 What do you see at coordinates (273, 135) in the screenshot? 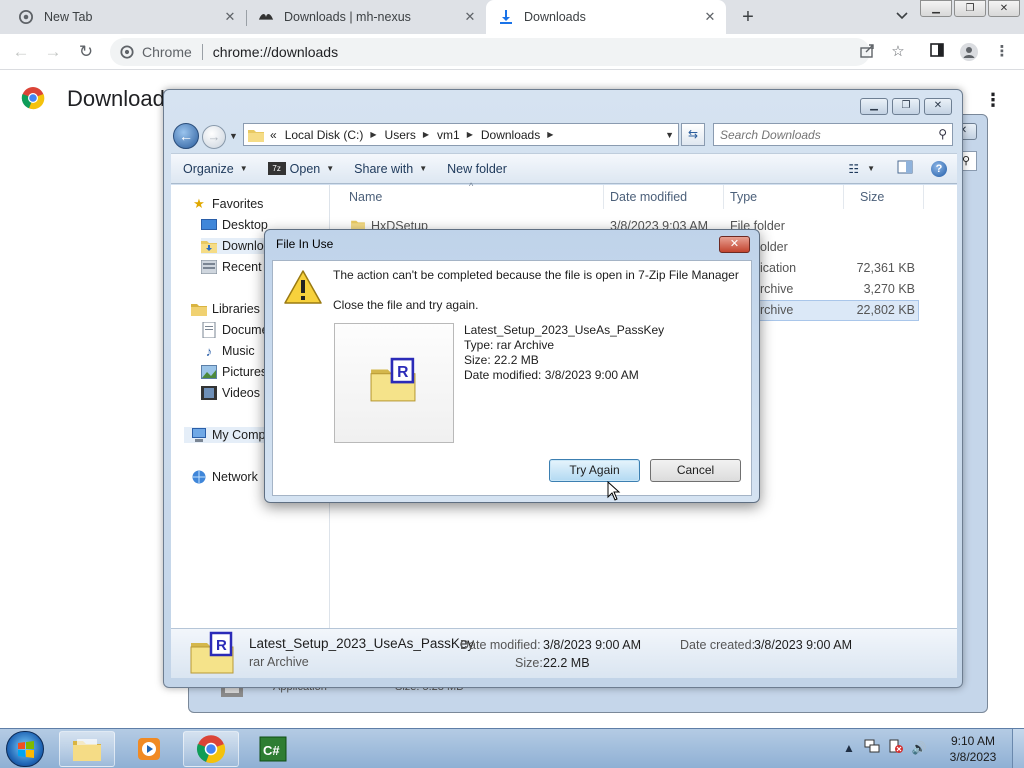
I see `address-overflow: «` at bounding box center [273, 135].